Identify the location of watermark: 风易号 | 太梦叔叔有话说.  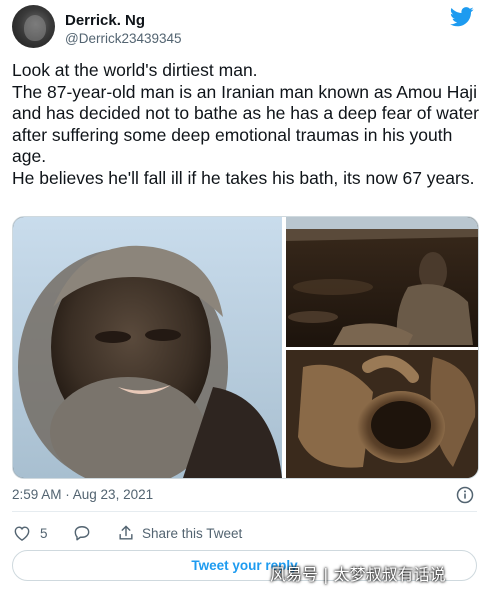
(358, 574).